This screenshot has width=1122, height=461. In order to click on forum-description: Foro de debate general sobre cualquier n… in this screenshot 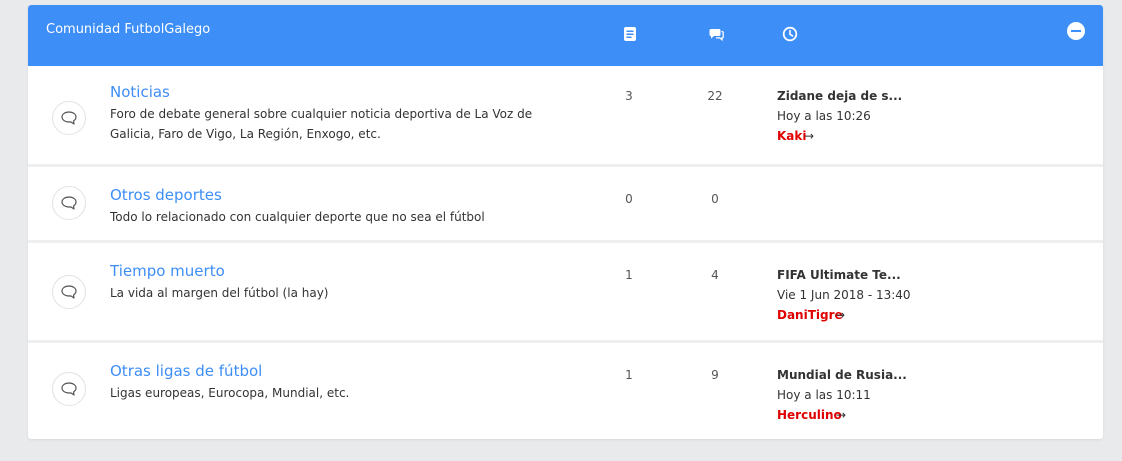, I will do `click(321, 124)`.